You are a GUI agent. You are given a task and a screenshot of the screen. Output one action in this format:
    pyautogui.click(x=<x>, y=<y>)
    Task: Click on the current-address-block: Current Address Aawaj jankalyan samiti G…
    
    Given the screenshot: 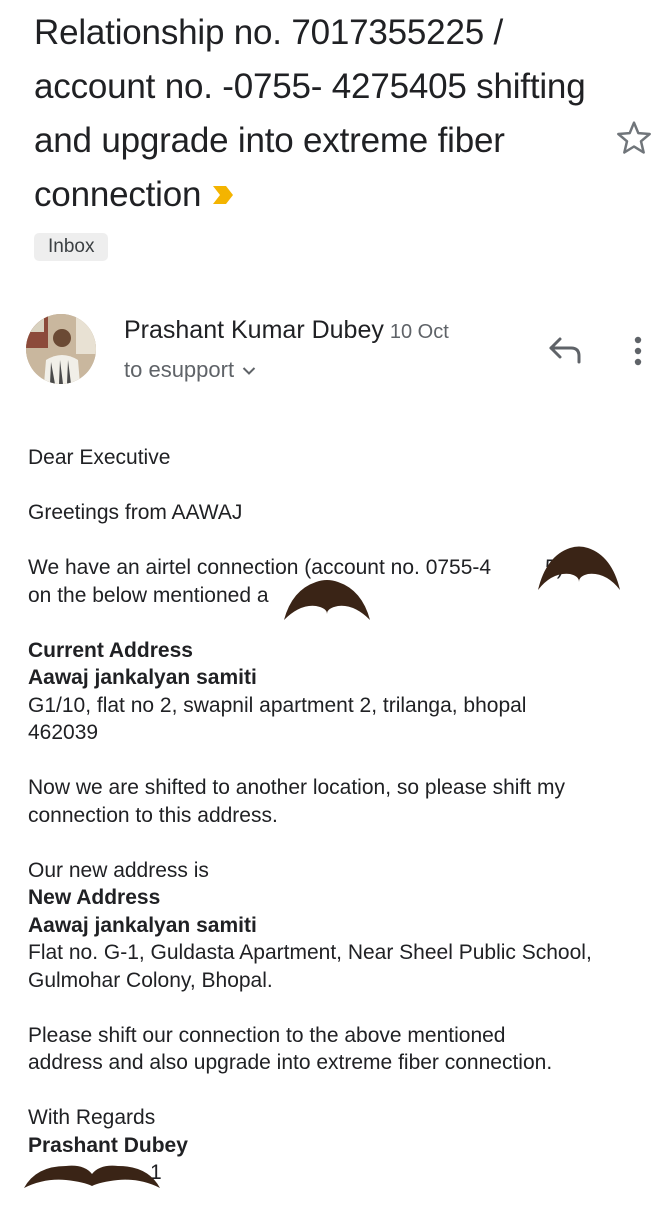 What is the action you would take?
    pyautogui.click(x=338, y=692)
    